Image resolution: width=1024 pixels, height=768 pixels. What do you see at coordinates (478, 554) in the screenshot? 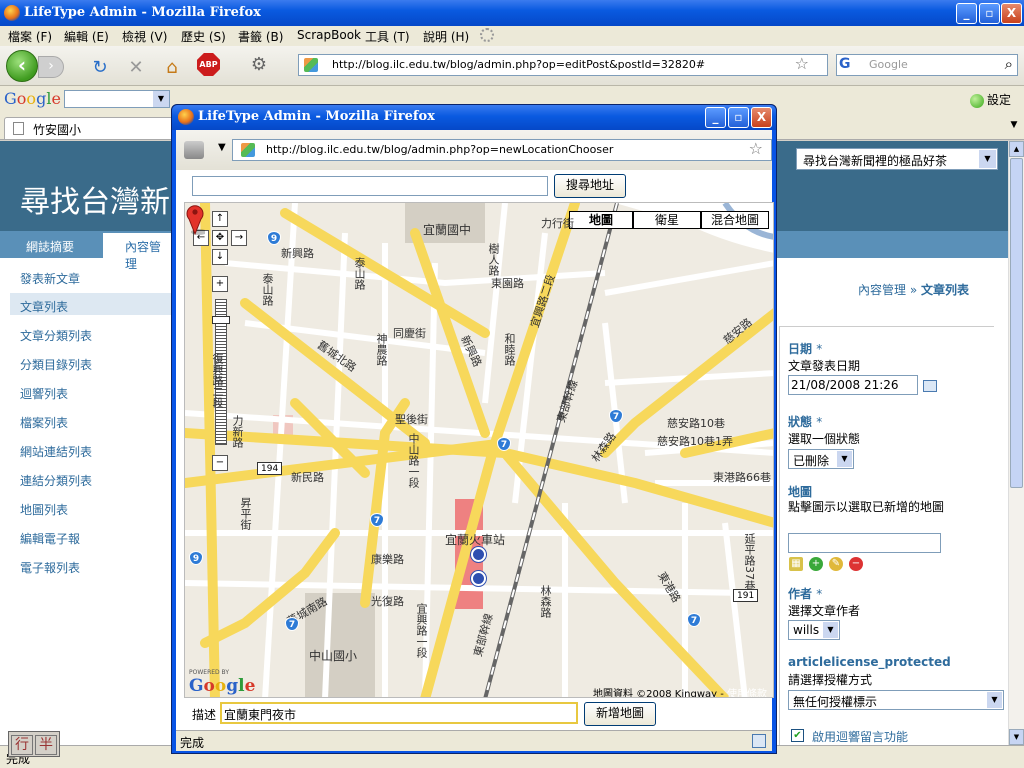
I see `train-station-icon` at bounding box center [478, 554].